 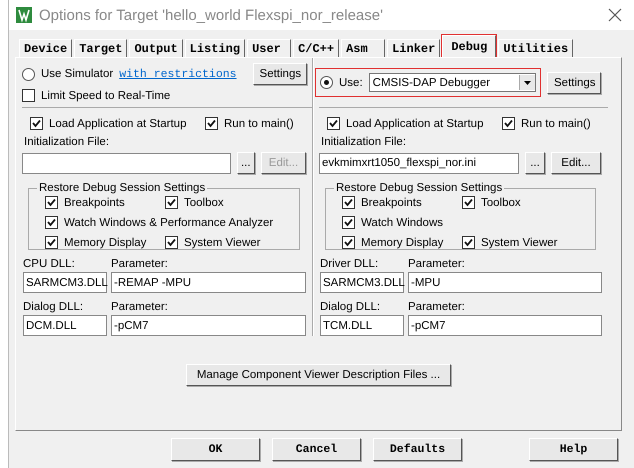 I want to click on checkbox-label: Watch Windows, so click(x=402, y=222).